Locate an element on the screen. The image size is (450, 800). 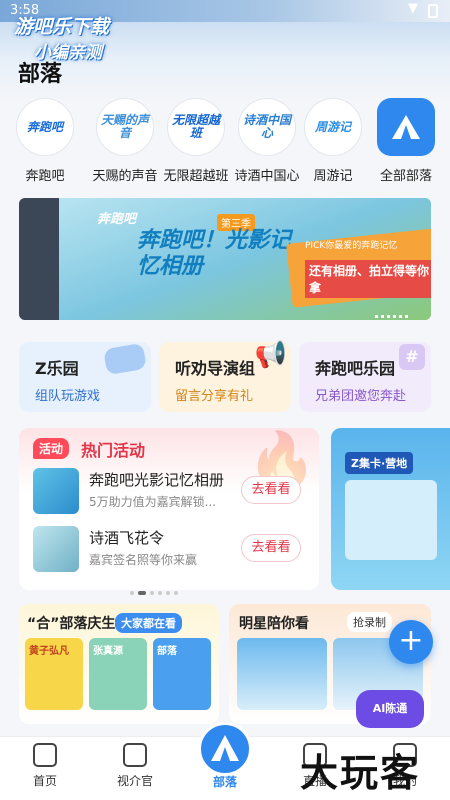
birthday-thumb: 张真源 is located at coordinates (118, 674).